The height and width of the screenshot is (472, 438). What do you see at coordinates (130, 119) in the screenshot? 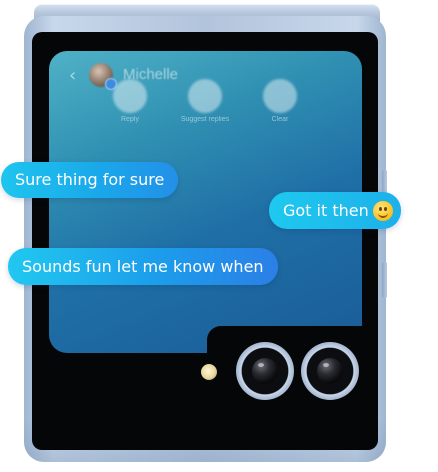
I see `reply-label: Reply` at bounding box center [130, 119].